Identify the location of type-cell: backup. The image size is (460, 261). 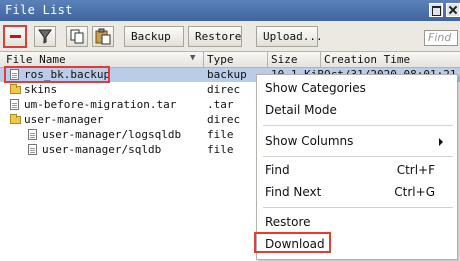
(227, 74).